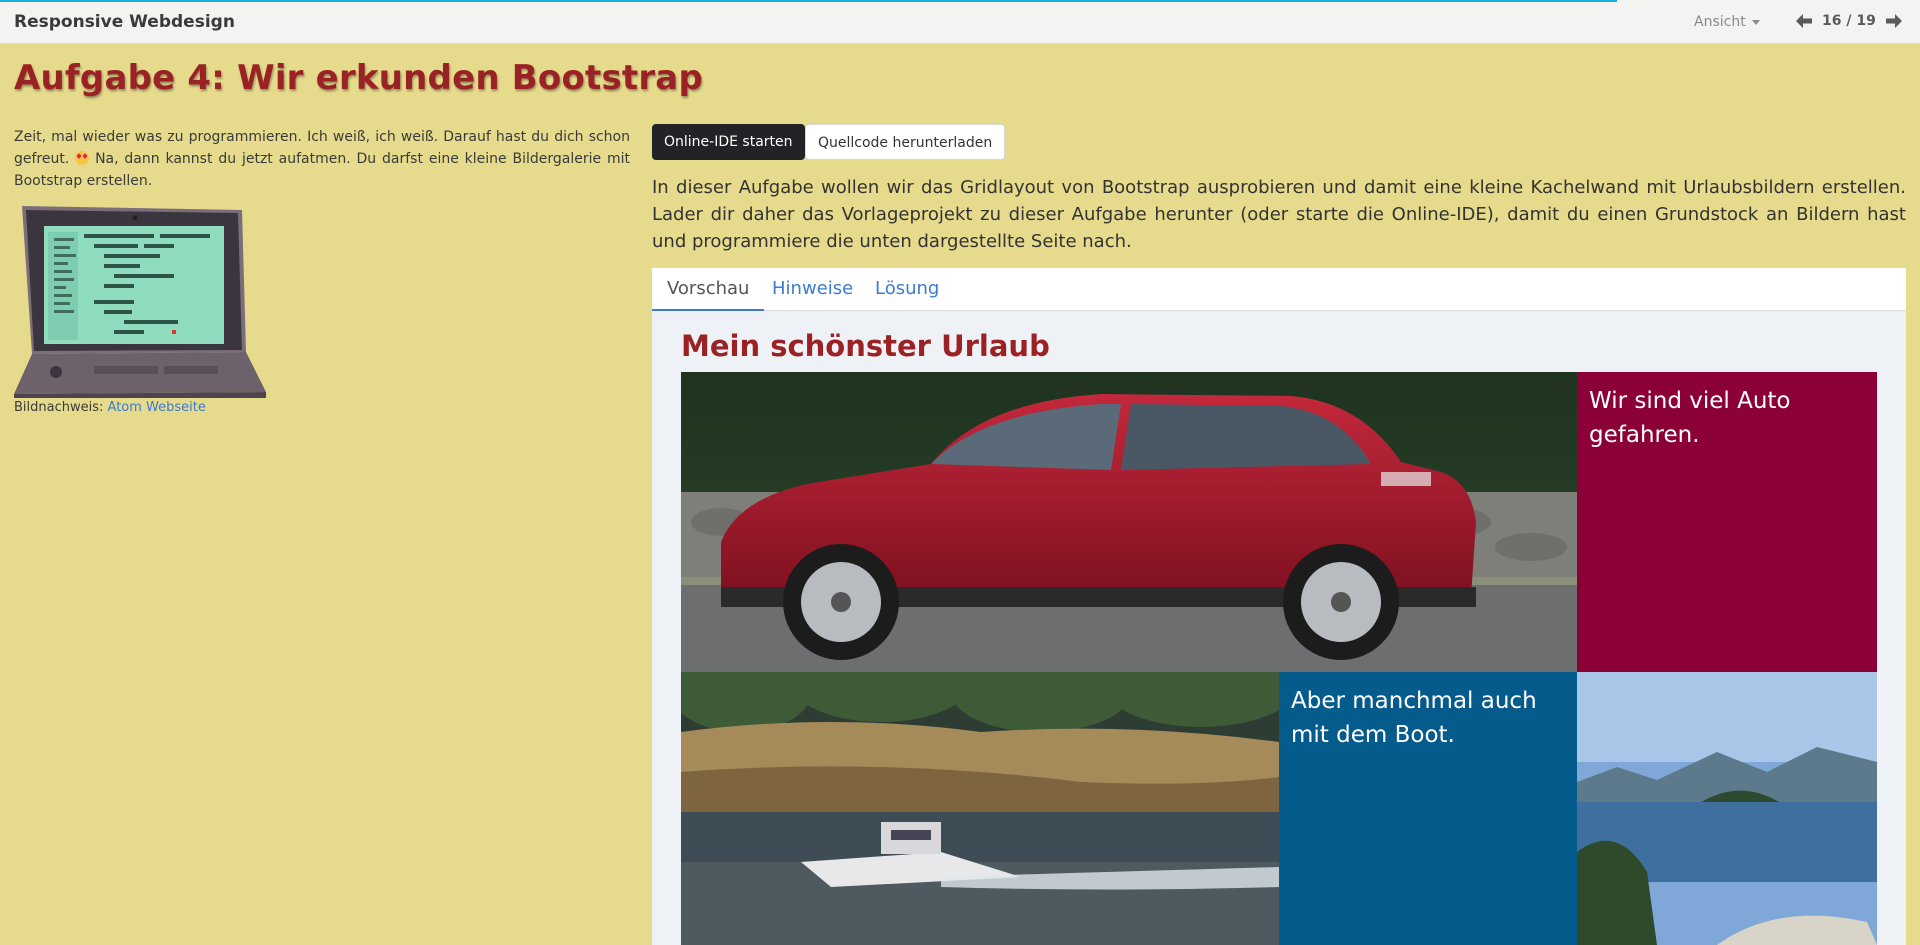  I want to click on image-credit: Bildnachweis: Atom Webseite, so click(110, 407).